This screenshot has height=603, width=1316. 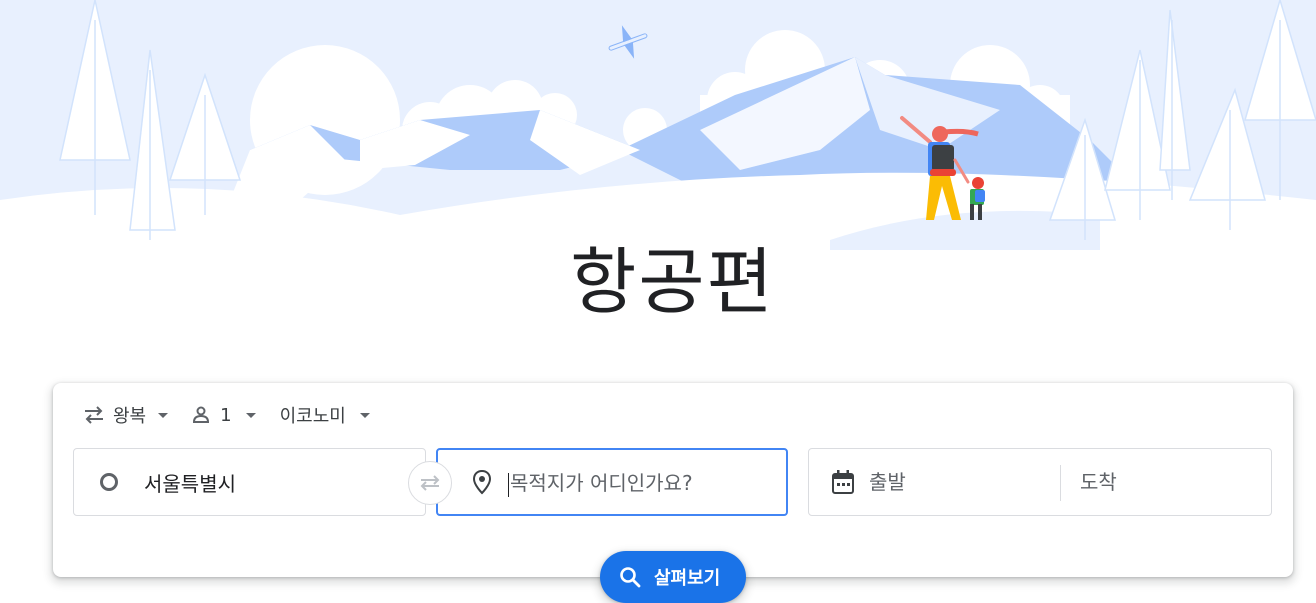 I want to click on swap-horiz-icon, so click(x=94, y=415).